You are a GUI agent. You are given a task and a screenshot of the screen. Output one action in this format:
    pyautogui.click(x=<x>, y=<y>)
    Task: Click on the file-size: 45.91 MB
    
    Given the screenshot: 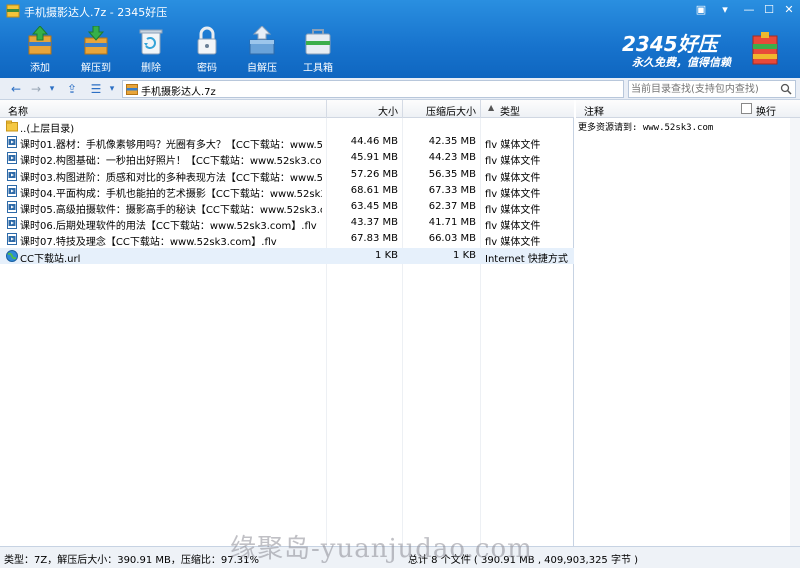 What is the action you would take?
    pyautogui.click(x=374, y=158)
    